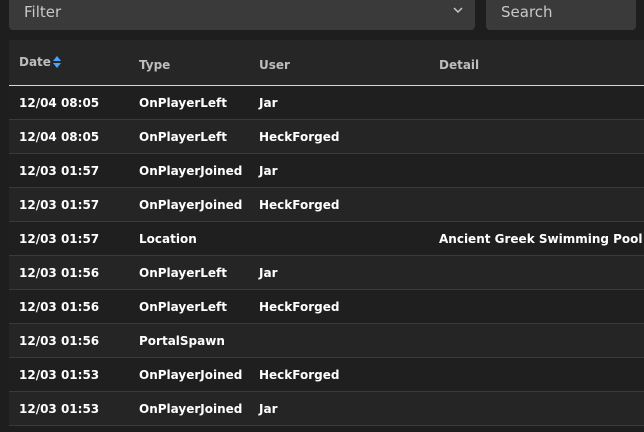 Image resolution: width=644 pixels, height=432 pixels. What do you see at coordinates (458, 10) in the screenshot?
I see `chevron-down-icon` at bounding box center [458, 10].